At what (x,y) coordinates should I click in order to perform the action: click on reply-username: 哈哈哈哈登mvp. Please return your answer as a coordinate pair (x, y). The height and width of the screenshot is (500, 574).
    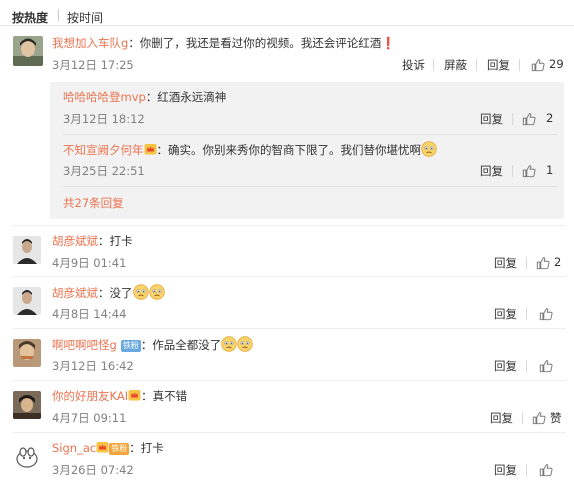
    Looking at the image, I should click on (104, 97).